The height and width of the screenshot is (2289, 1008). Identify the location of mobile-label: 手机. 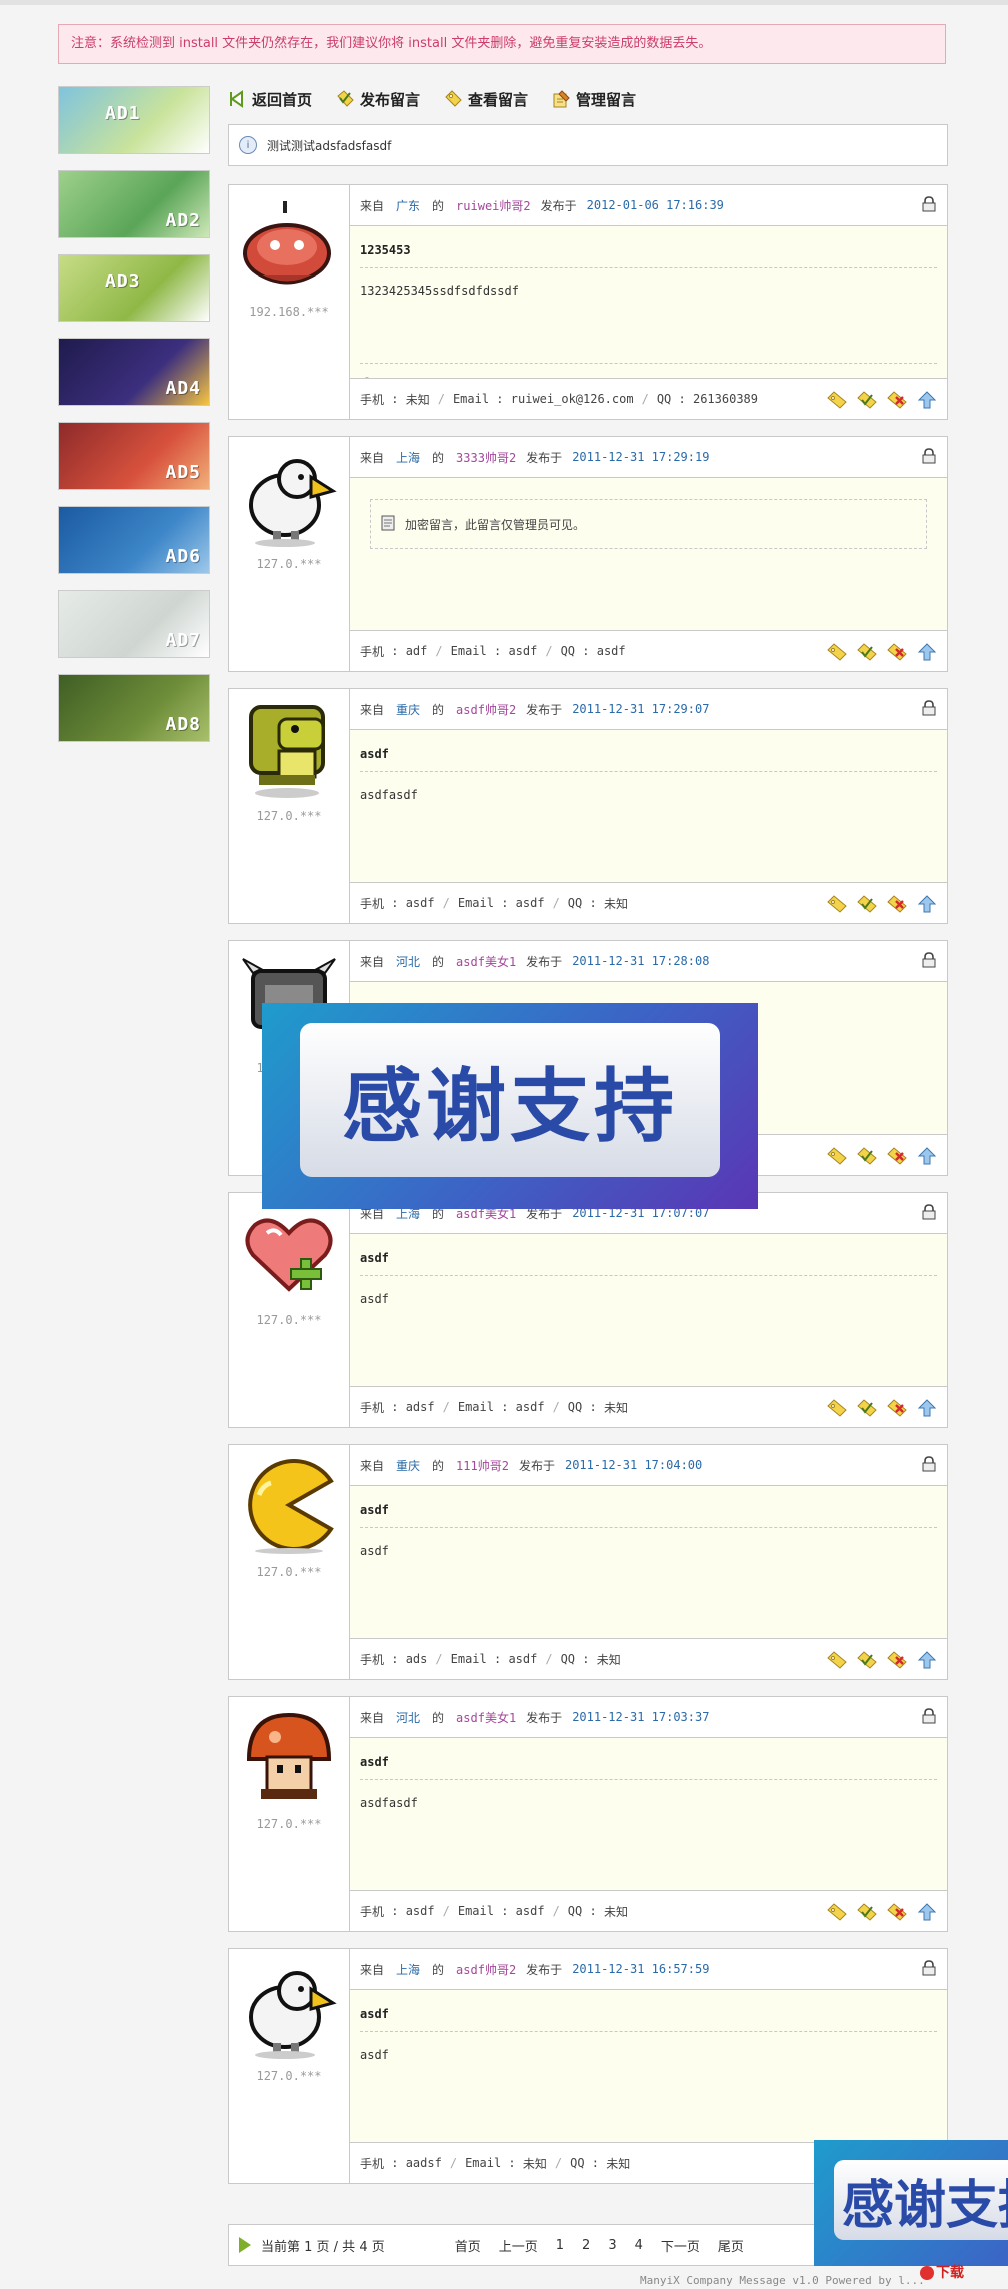
(372, 1911).